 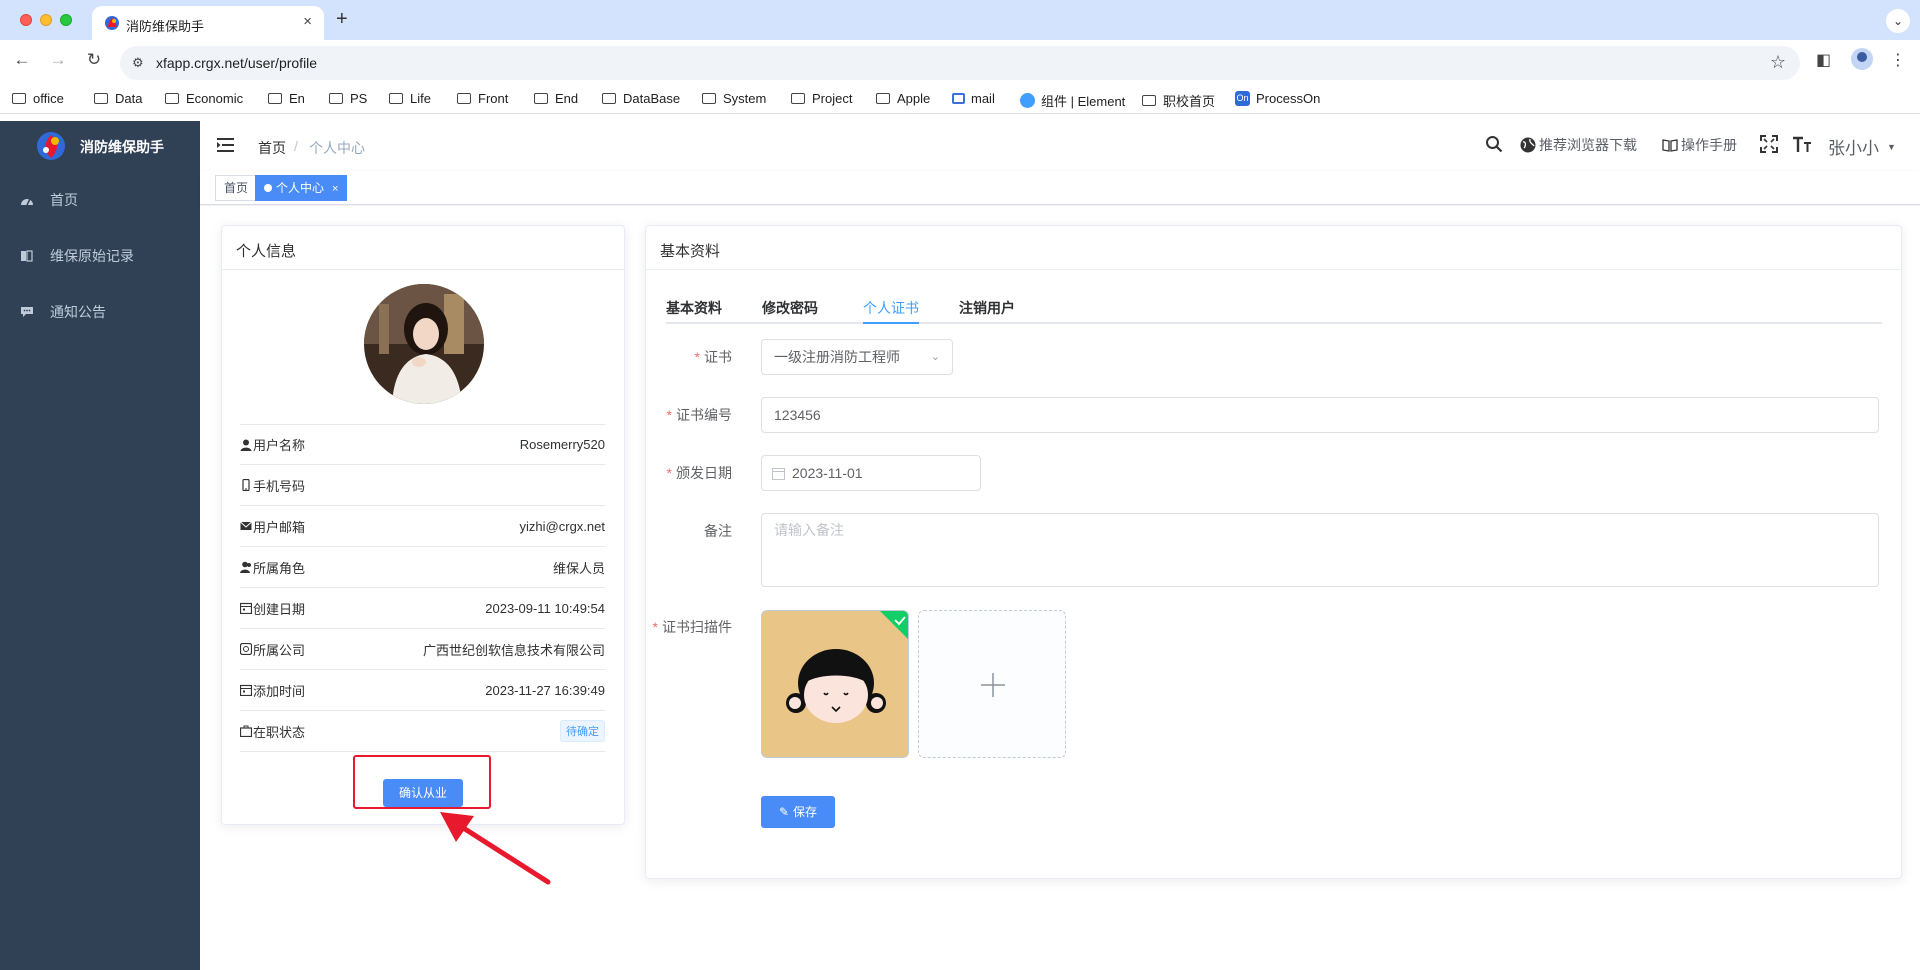 I want to click on remark-textarea: 请输入备注, so click(x=1320, y=550).